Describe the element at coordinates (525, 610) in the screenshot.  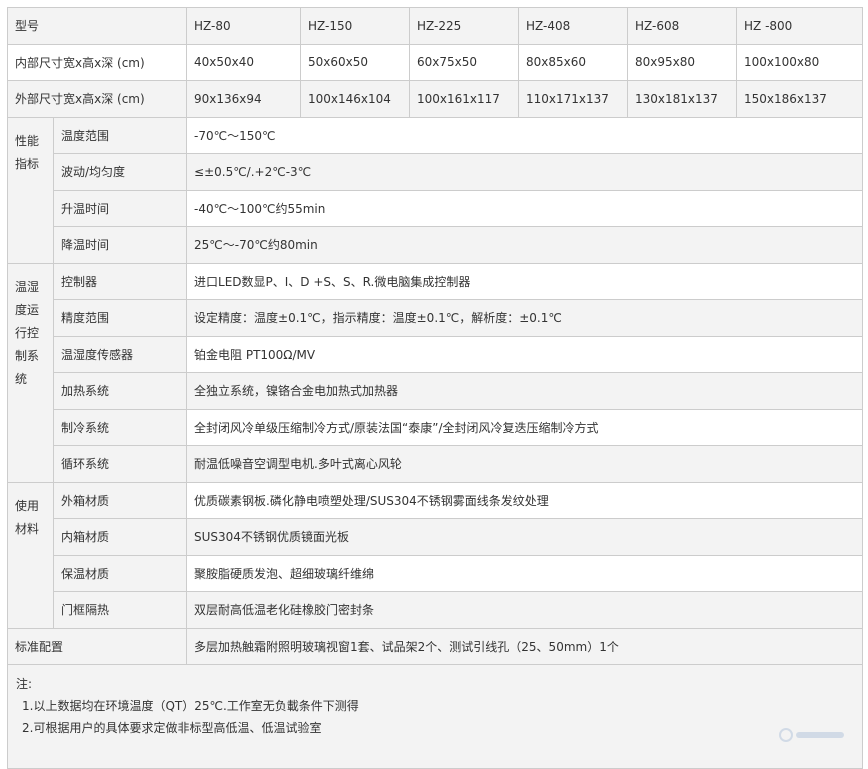
I see `spec-value: 双层耐高低温老化硅橡胶门密封条` at that location.